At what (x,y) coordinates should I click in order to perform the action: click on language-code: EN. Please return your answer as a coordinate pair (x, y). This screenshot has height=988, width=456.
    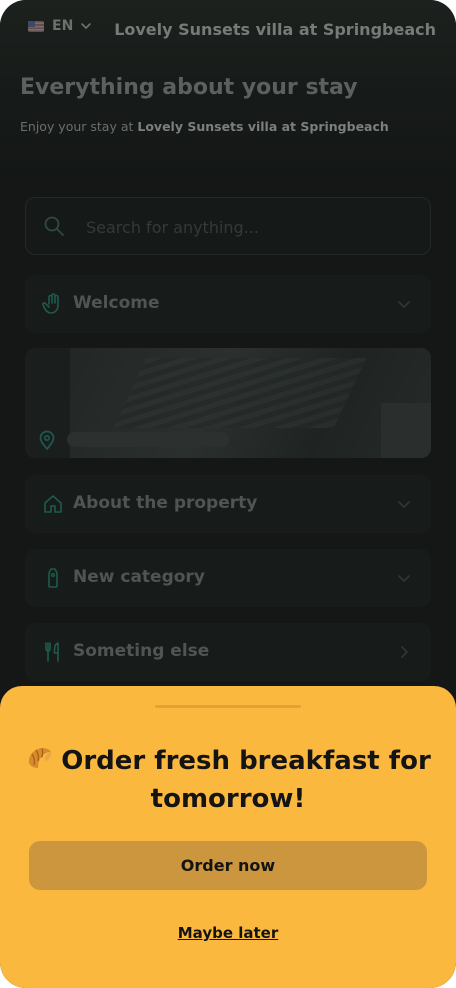
    Looking at the image, I should click on (63, 26).